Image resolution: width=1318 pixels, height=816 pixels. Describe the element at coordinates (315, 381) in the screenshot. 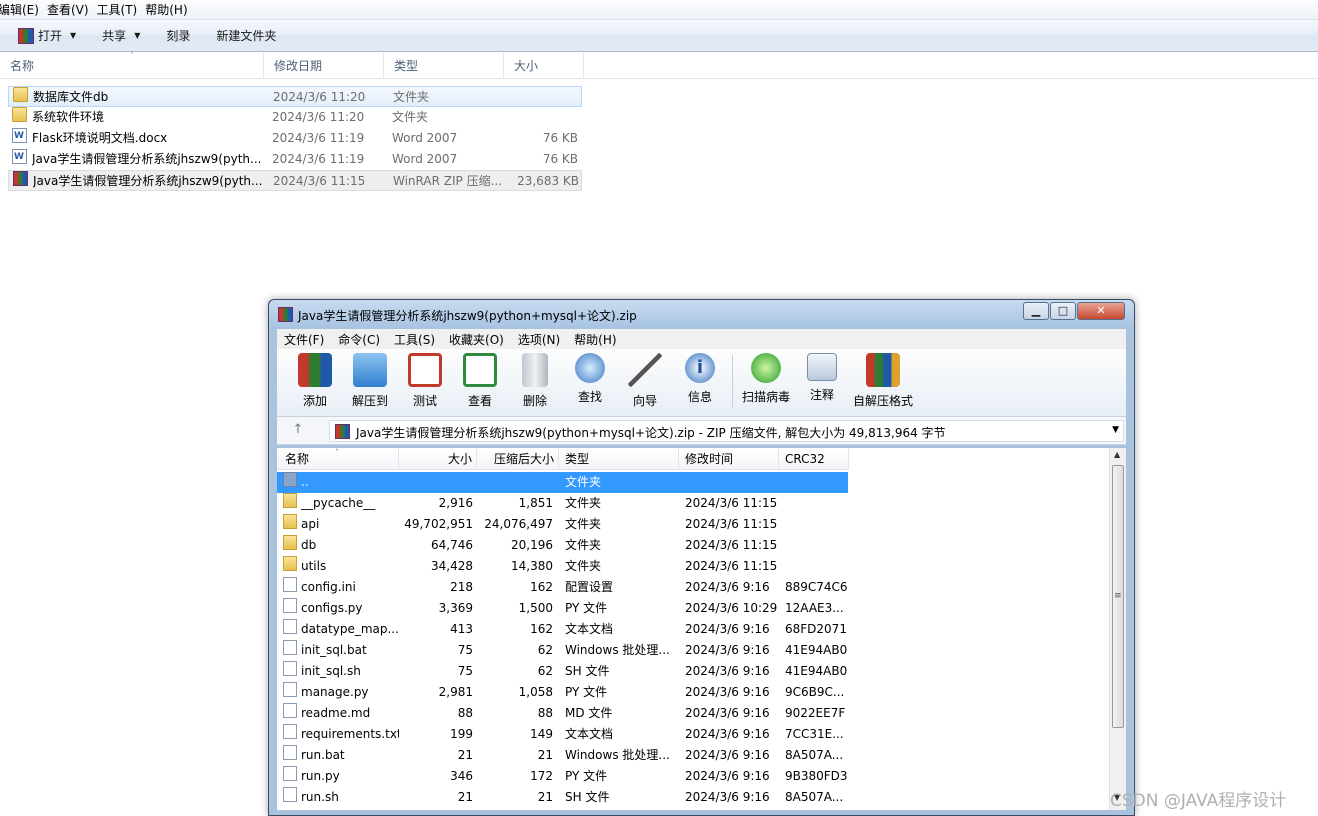

I see `add-button: 添加` at that location.